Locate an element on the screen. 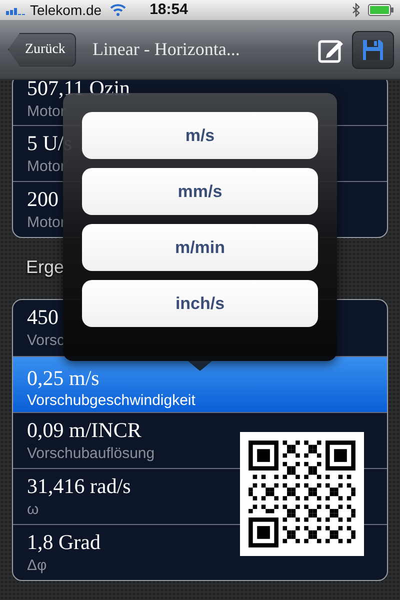 This screenshot has height=600, width=400. bluetooth-icon is located at coordinates (356, 10).